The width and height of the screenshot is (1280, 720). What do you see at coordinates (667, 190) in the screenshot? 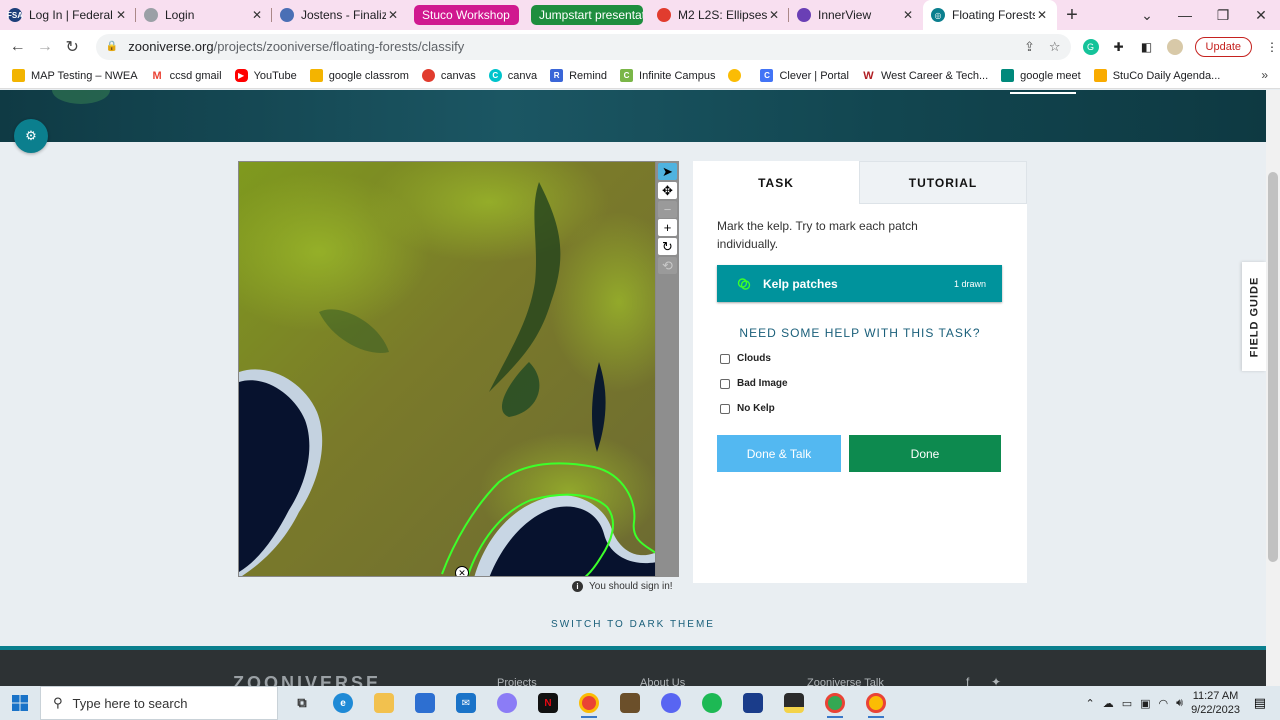
I see `move-icon: ✥` at bounding box center [667, 190].